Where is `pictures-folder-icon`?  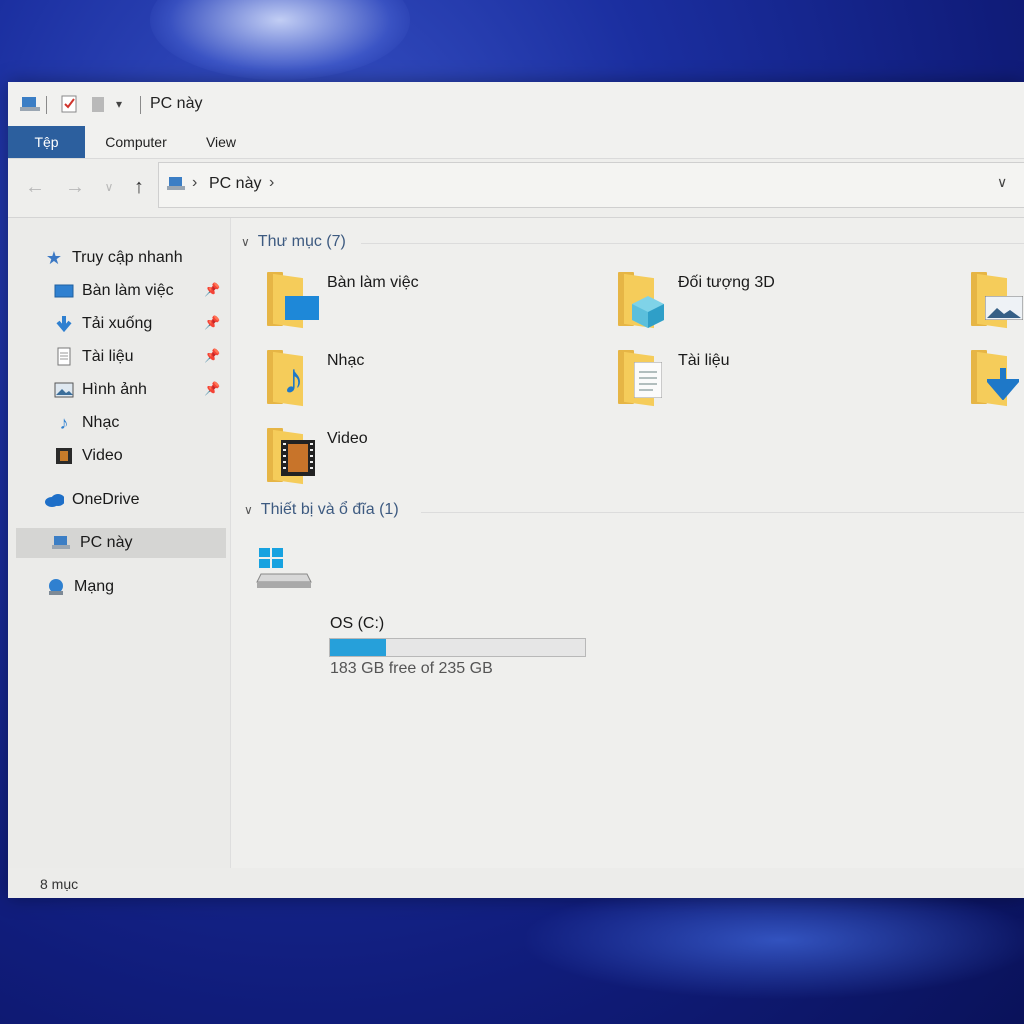
pictures-folder-icon is located at coordinates (996, 299).